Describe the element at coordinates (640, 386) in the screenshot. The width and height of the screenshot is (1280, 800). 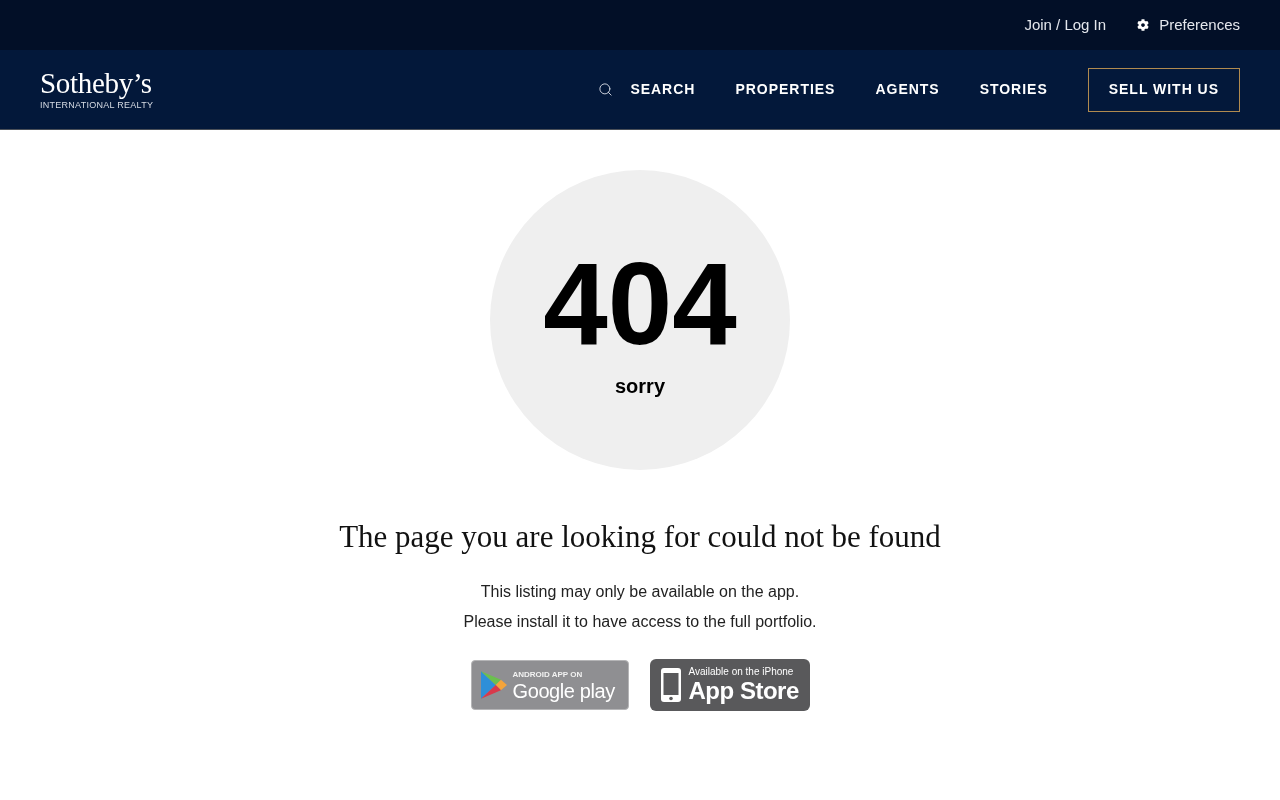
I see `error-caption: sorry` at that location.